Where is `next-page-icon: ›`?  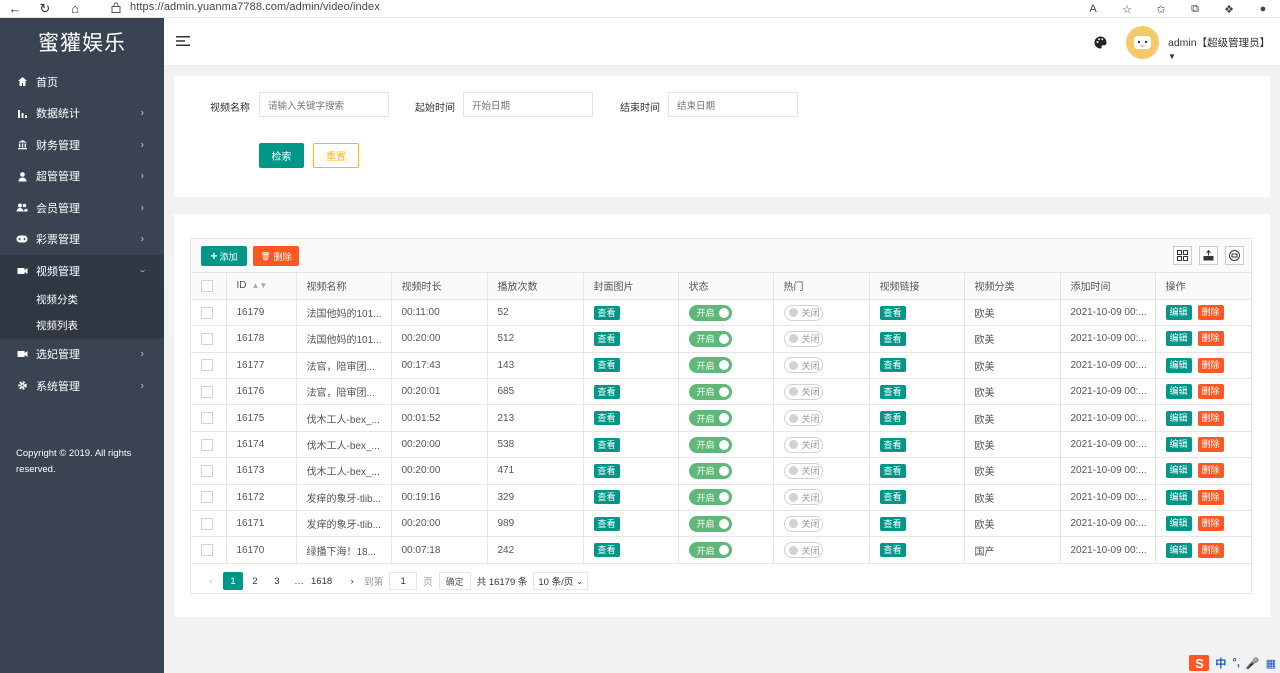
next-page-icon: › is located at coordinates (352, 581).